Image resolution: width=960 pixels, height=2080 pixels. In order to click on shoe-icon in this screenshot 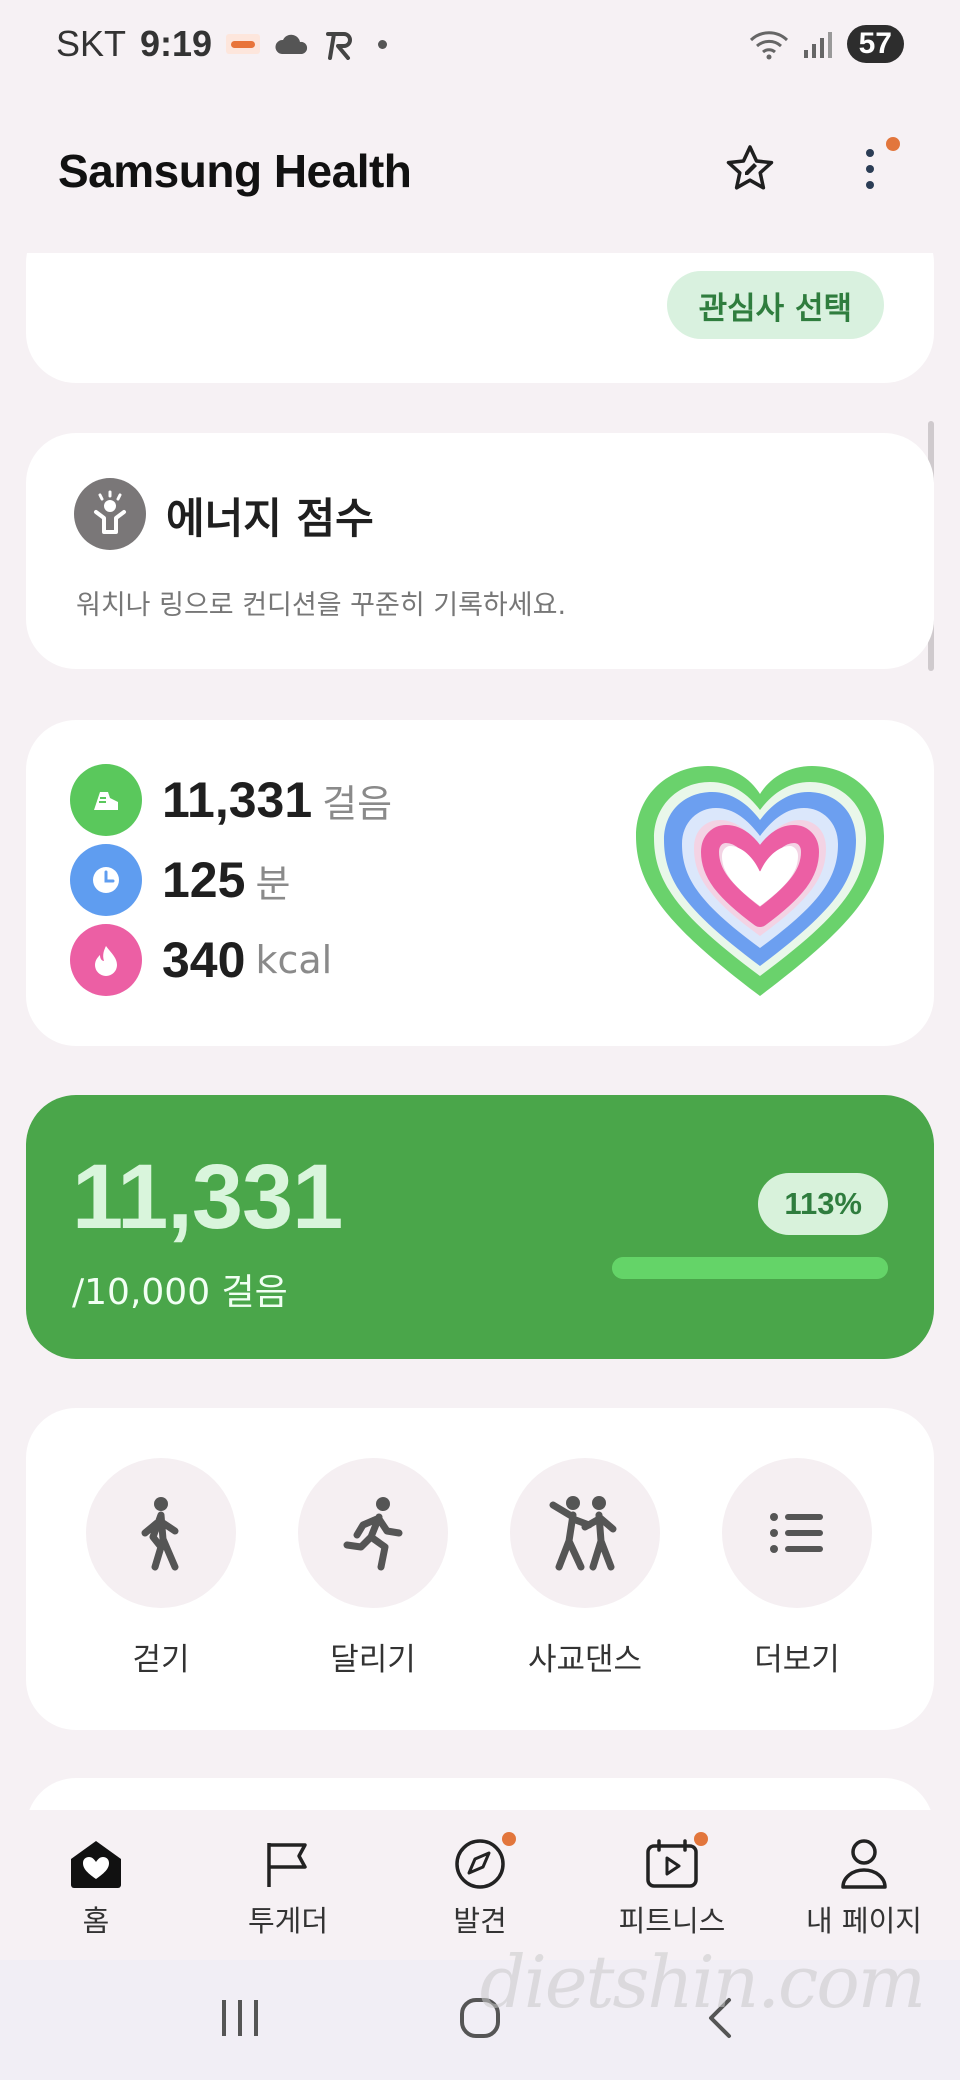, I will do `click(106, 800)`.